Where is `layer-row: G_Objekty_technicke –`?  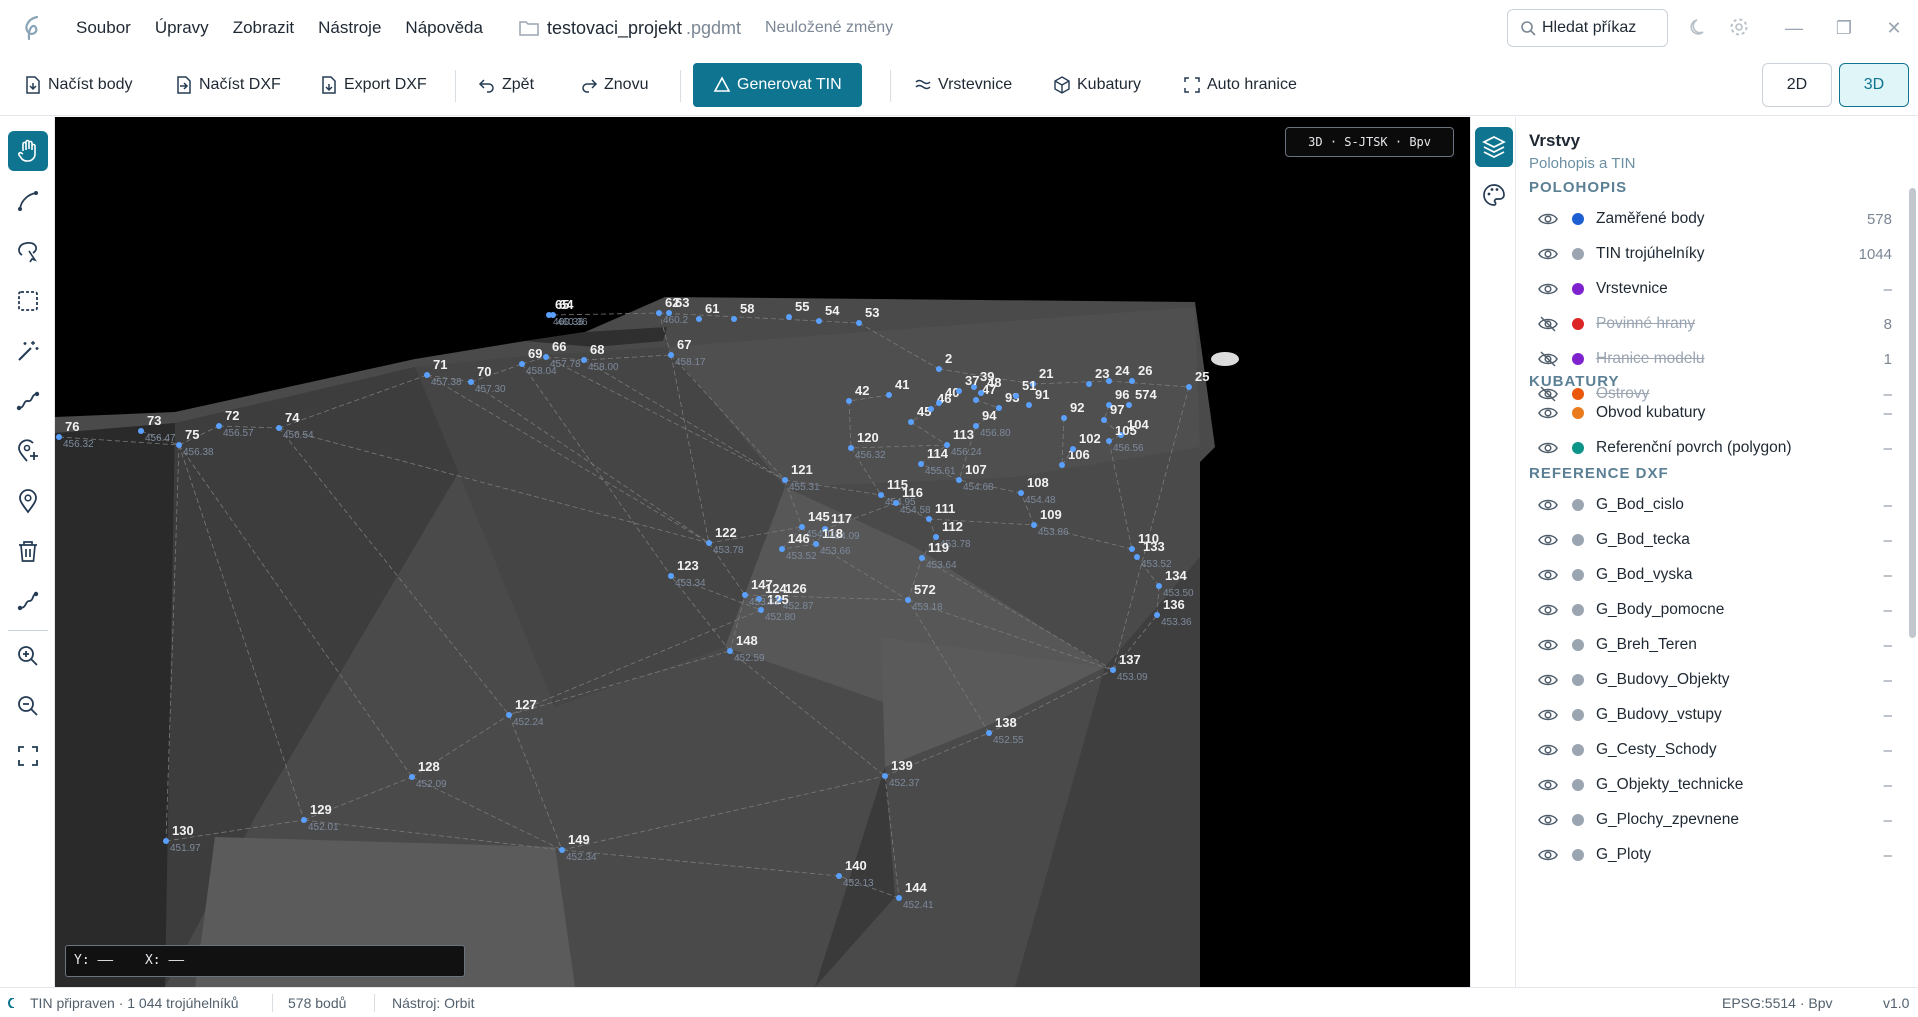
layer-row: G_Objekty_technicke – is located at coordinates (1710, 785).